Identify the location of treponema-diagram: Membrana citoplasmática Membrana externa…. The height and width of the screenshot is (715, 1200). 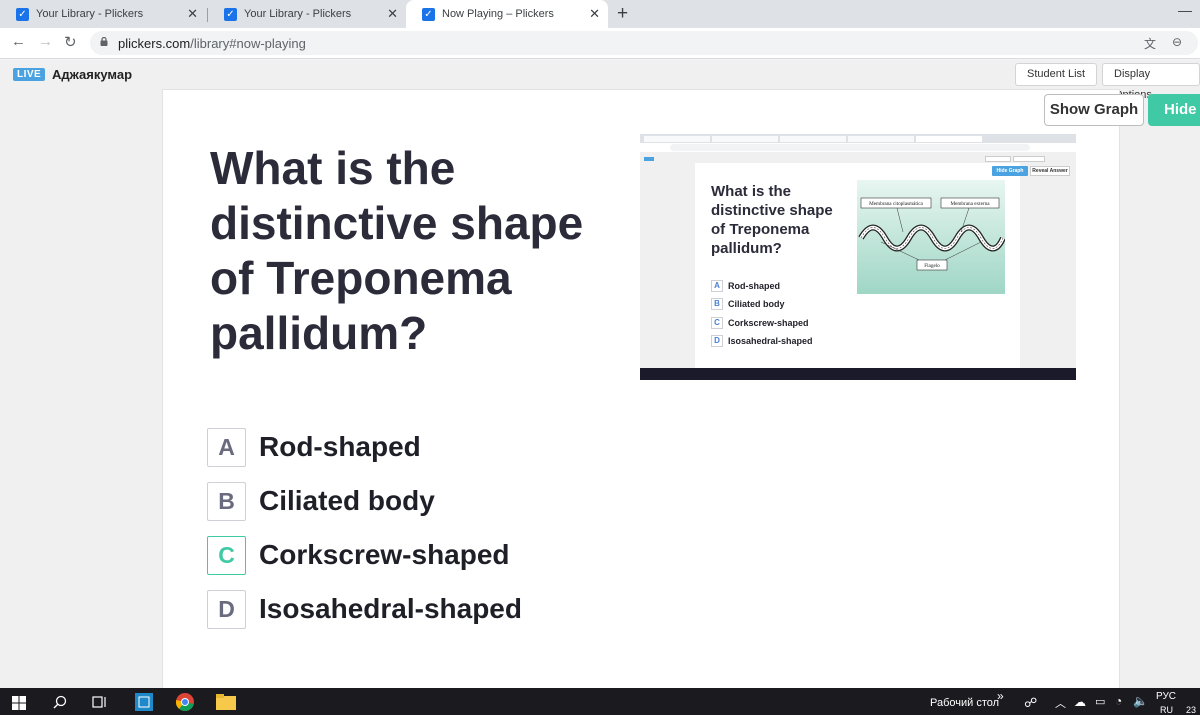
(931, 237).